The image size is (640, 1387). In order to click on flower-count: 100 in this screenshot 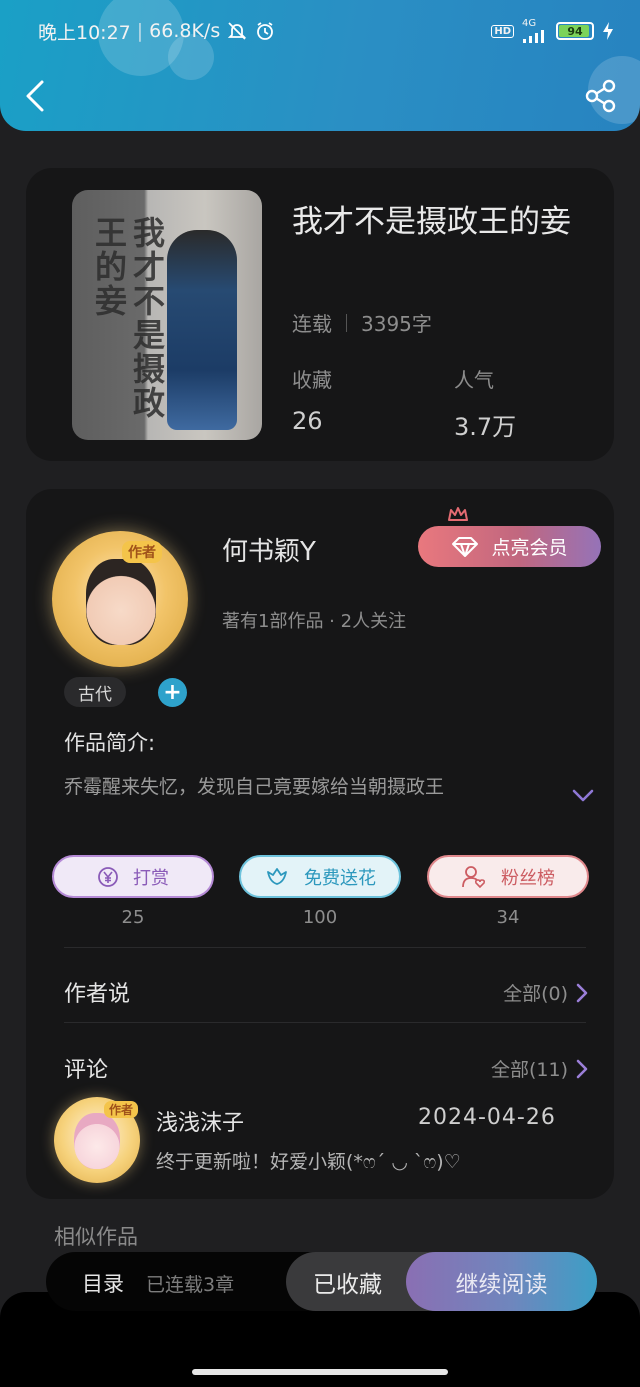, I will do `click(320, 917)`.